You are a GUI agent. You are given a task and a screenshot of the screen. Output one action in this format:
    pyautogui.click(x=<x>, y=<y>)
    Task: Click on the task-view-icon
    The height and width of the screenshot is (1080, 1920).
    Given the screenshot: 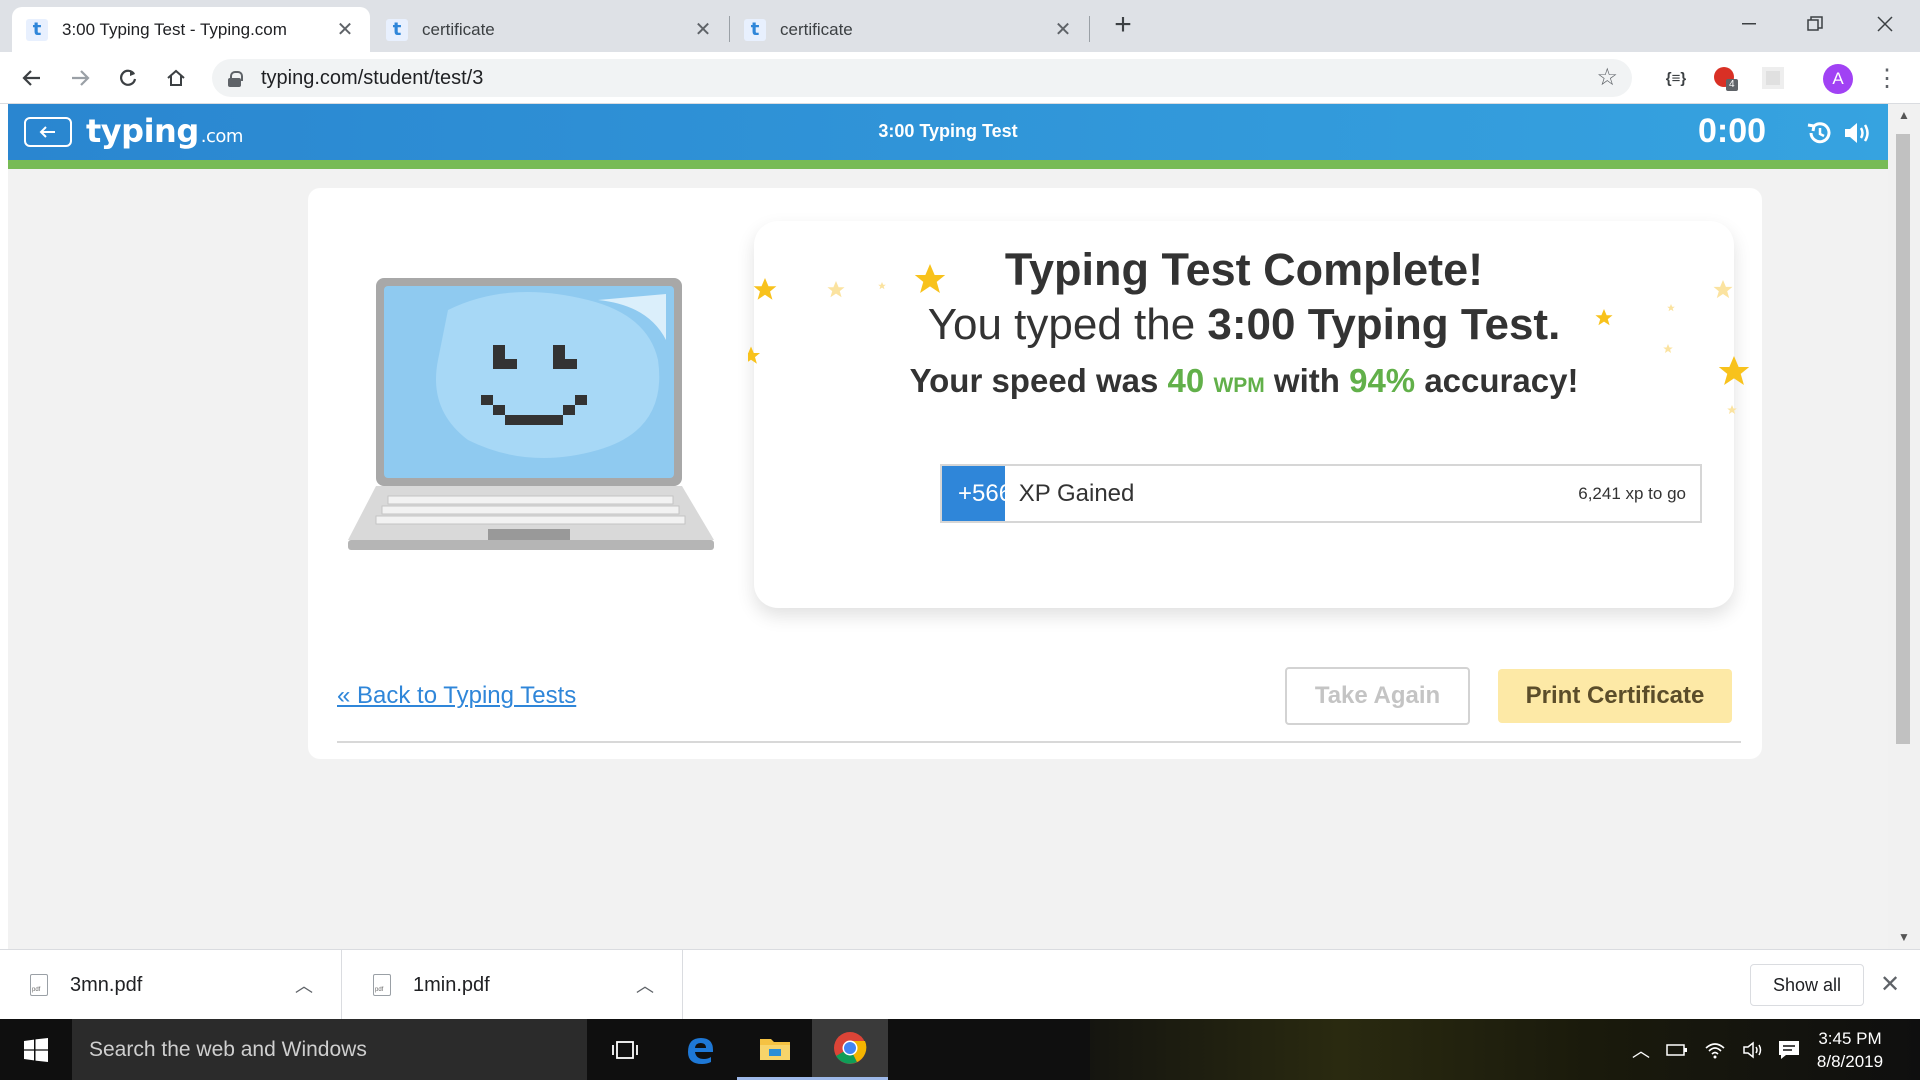 What is the action you would take?
    pyautogui.click(x=625, y=1049)
    